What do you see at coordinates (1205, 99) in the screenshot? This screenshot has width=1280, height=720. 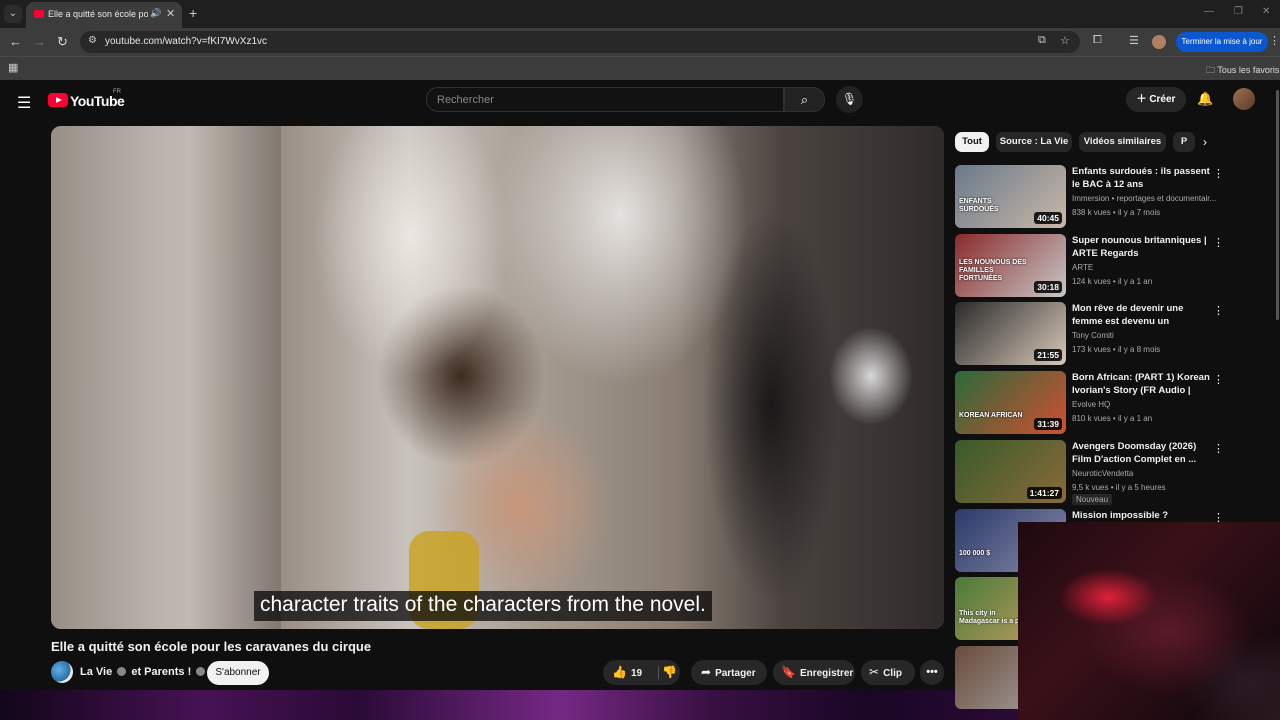 I see `notifications-bell-icon: 🔔` at bounding box center [1205, 99].